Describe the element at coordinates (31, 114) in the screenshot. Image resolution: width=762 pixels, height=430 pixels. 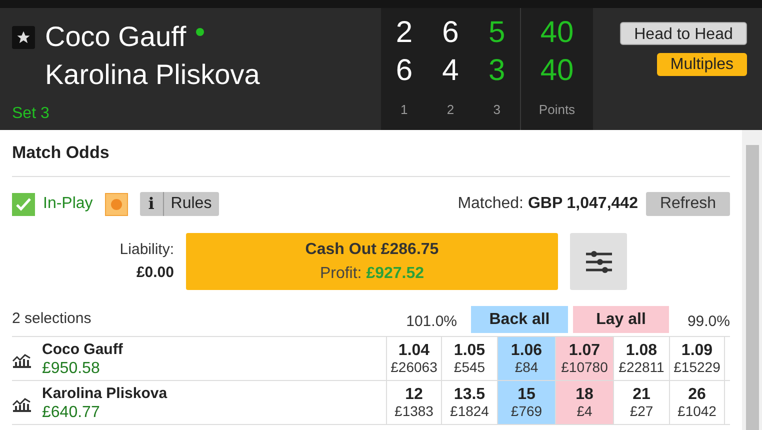
I see `set-label: Set 3` at that location.